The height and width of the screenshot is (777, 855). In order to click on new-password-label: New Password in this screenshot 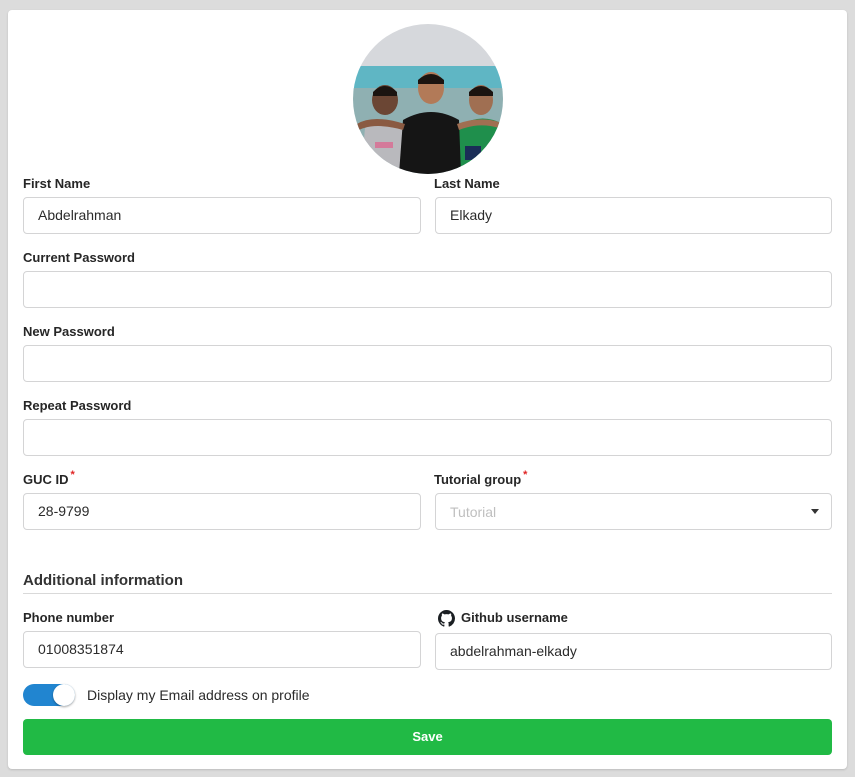, I will do `click(69, 331)`.